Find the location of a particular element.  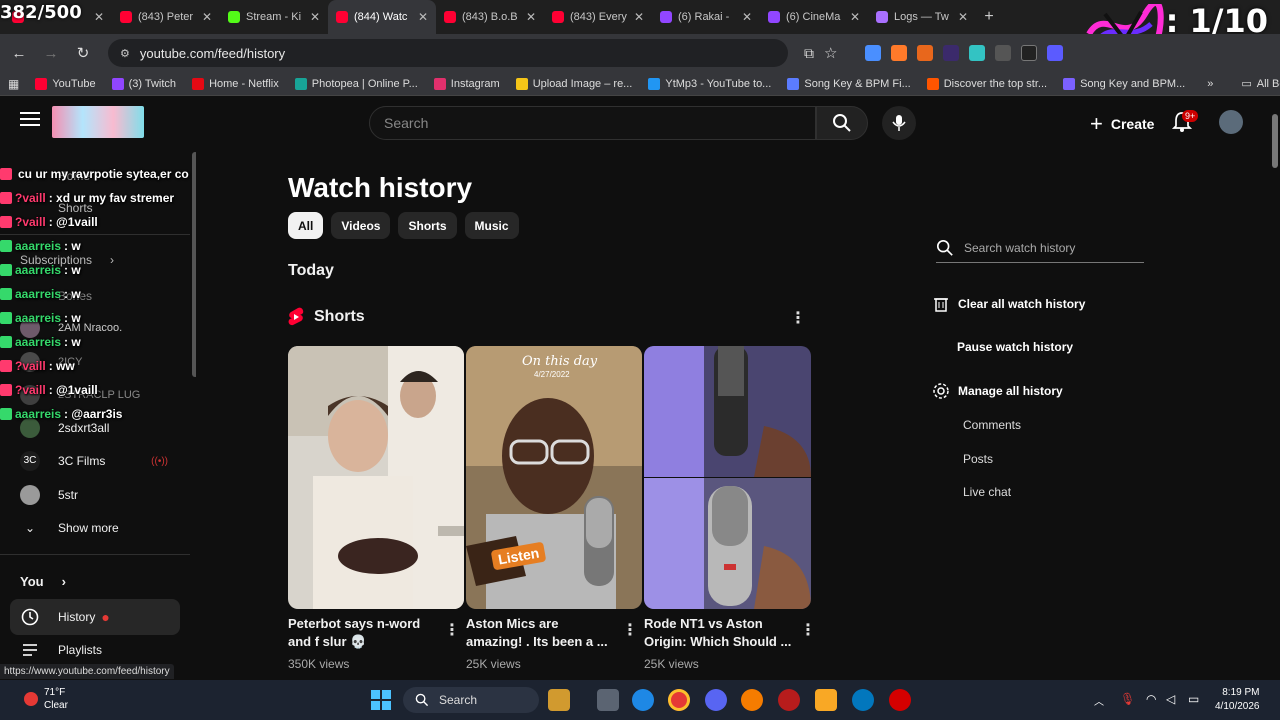

volume-icon: ◁ is located at coordinates (1170, 699).